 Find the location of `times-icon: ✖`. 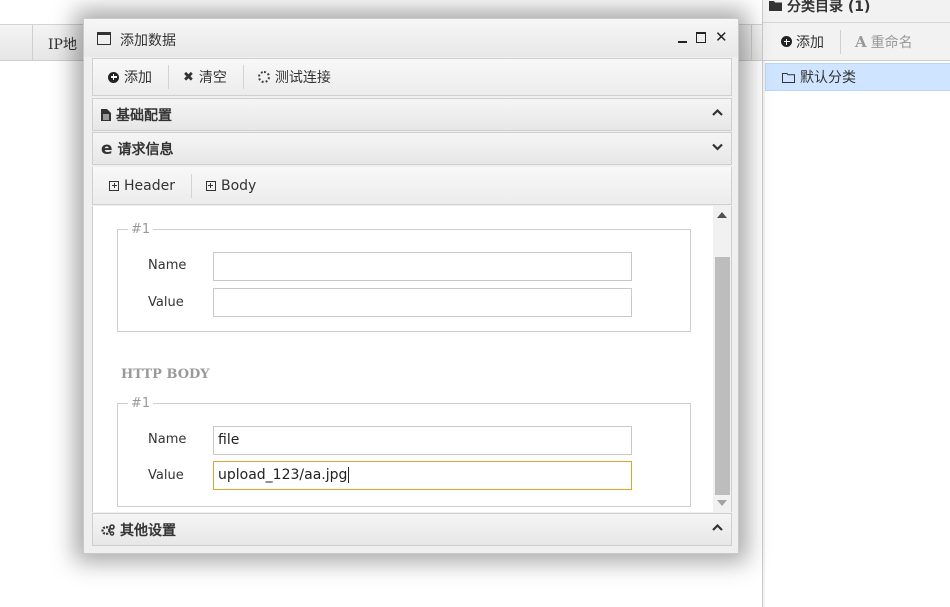

times-icon: ✖ is located at coordinates (188, 77).